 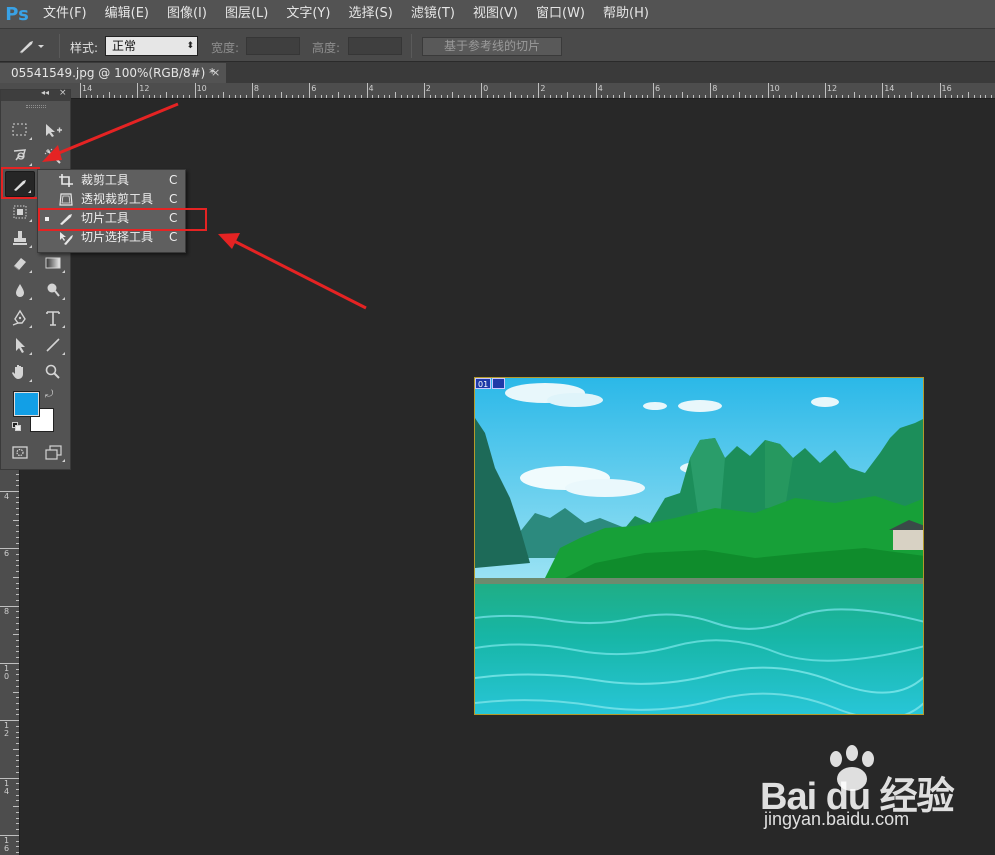 What do you see at coordinates (20, 156) in the screenshot?
I see `lasso-tool` at bounding box center [20, 156].